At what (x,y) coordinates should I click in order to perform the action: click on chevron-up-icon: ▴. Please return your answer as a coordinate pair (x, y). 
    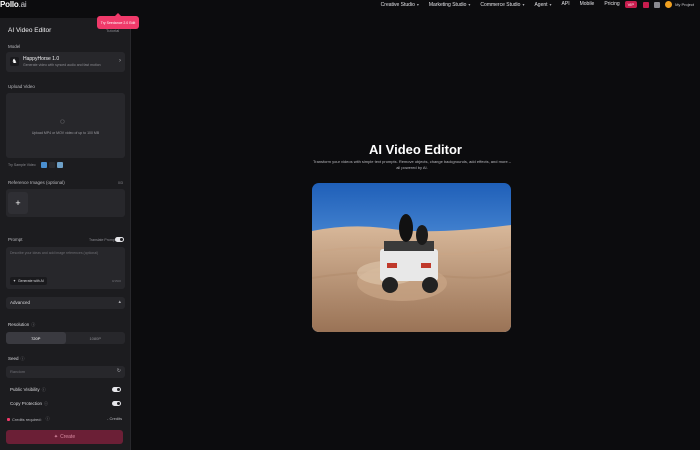
    Looking at the image, I should click on (119, 302).